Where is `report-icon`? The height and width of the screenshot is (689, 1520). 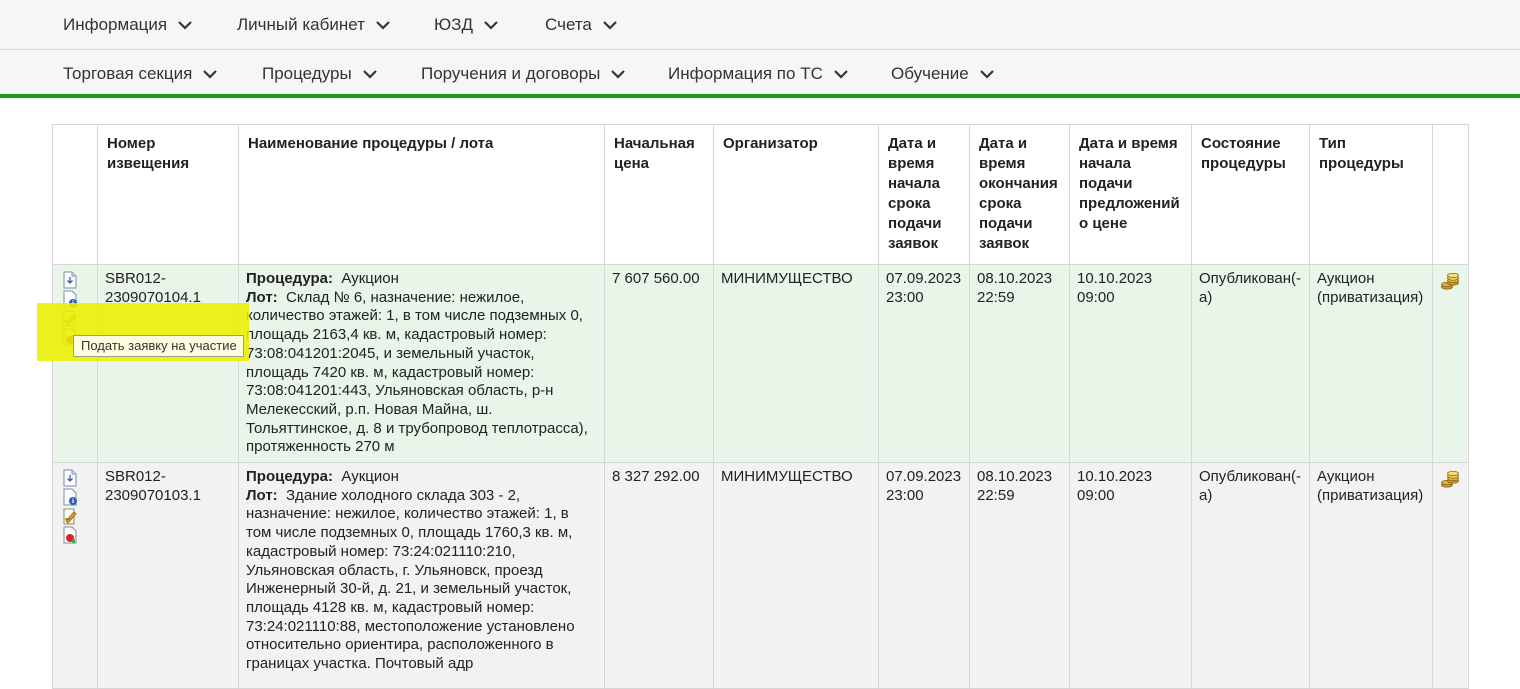 report-icon is located at coordinates (70, 535).